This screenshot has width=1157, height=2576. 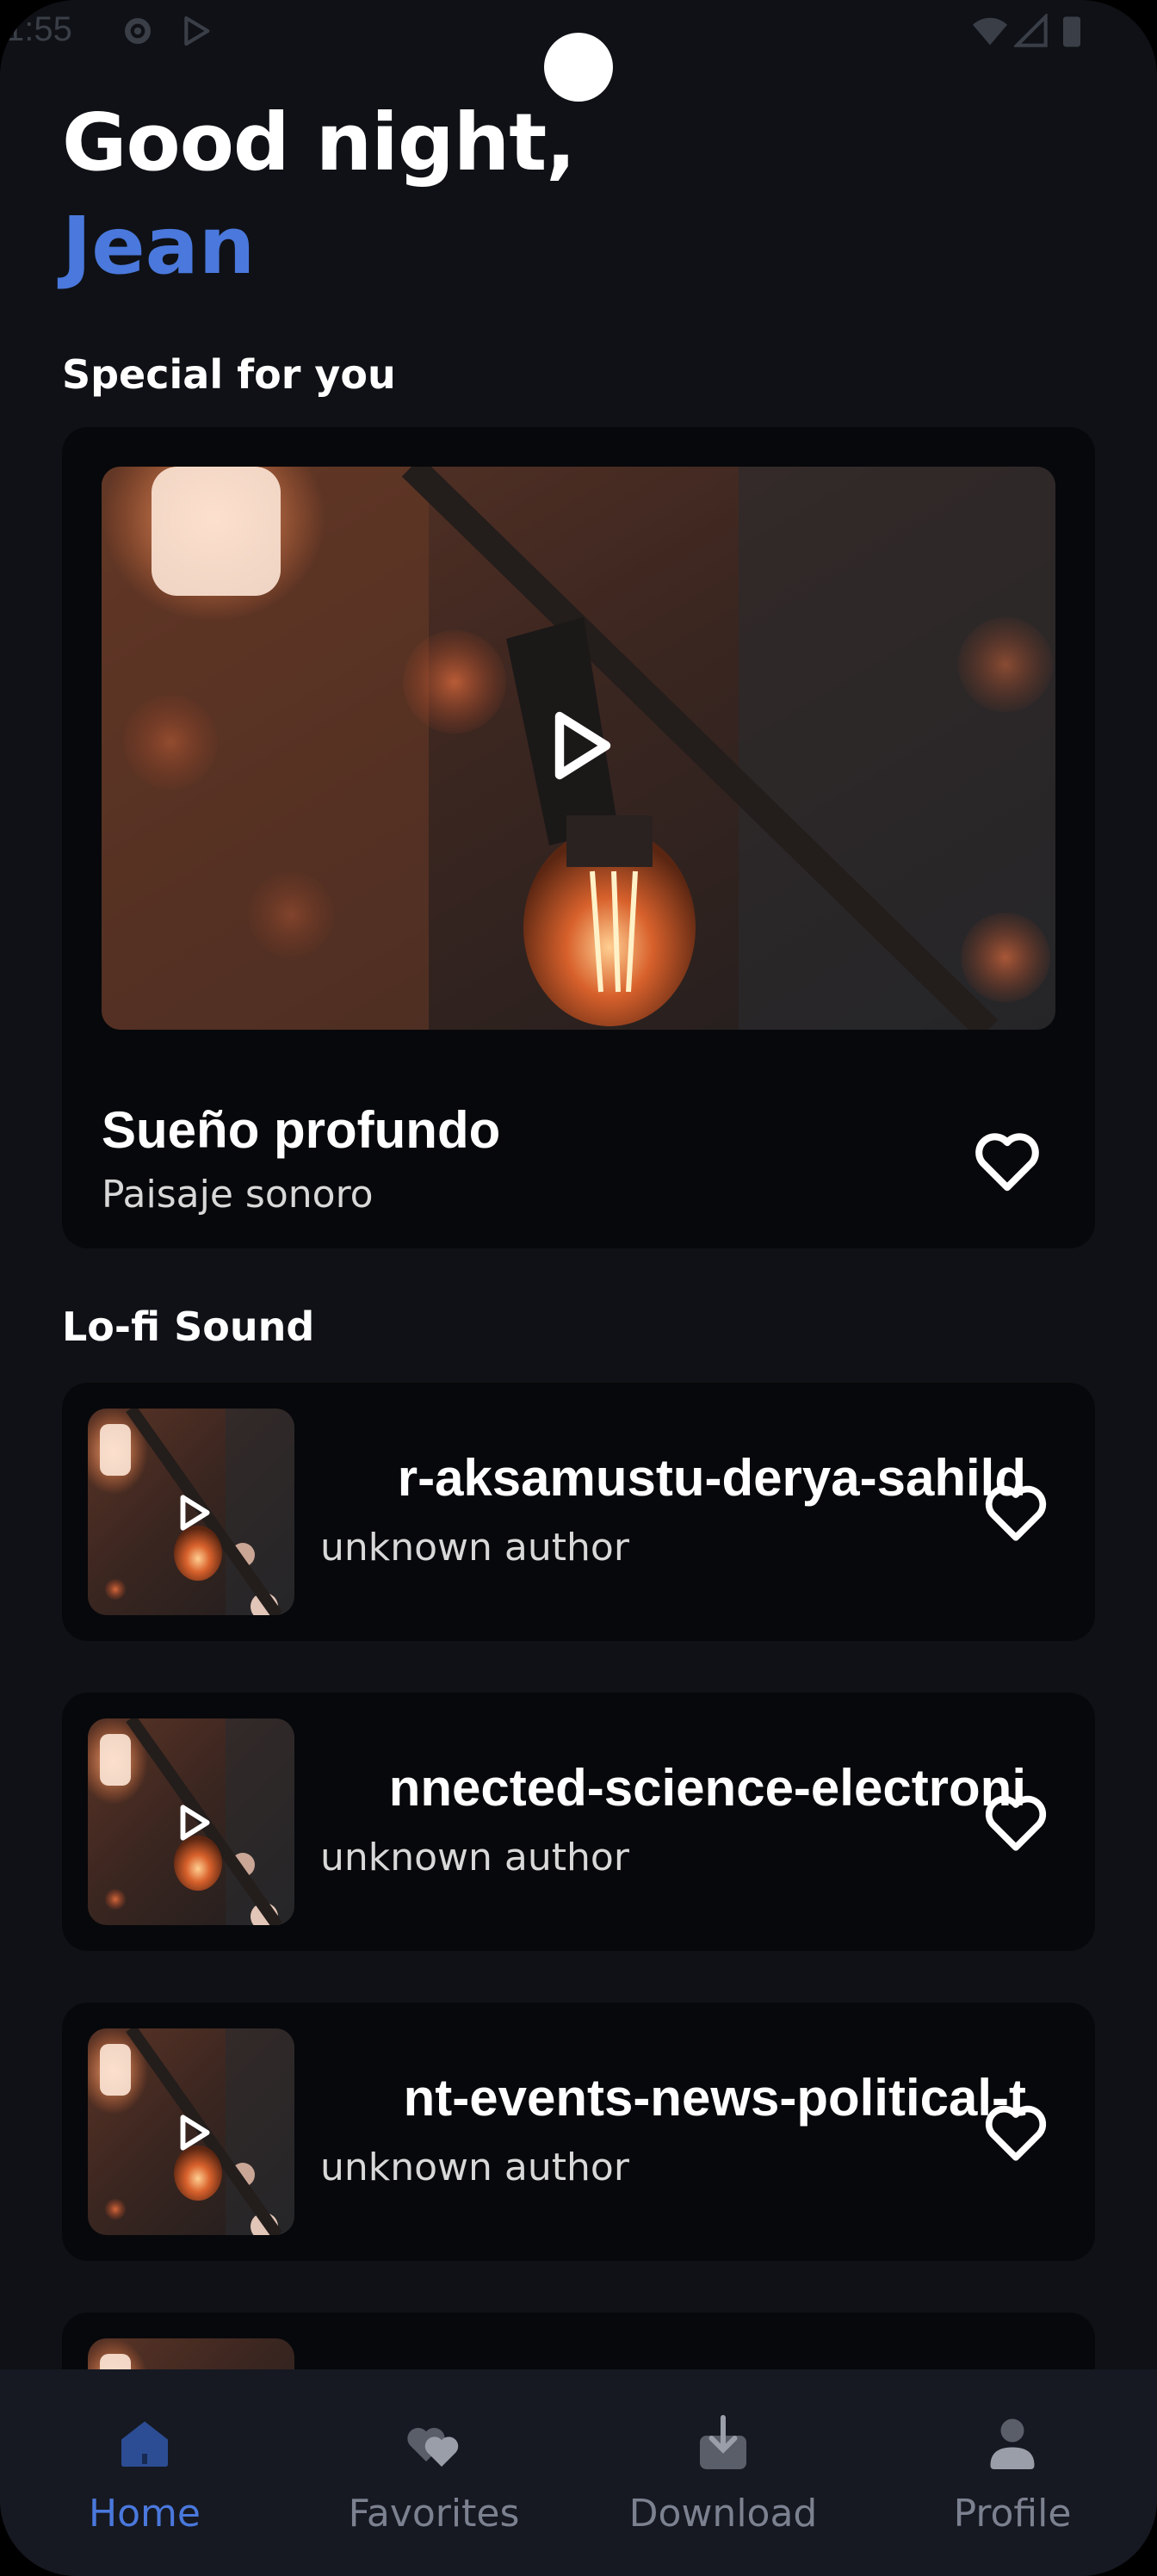 I want to click on signal-icon, so click(x=1031, y=30).